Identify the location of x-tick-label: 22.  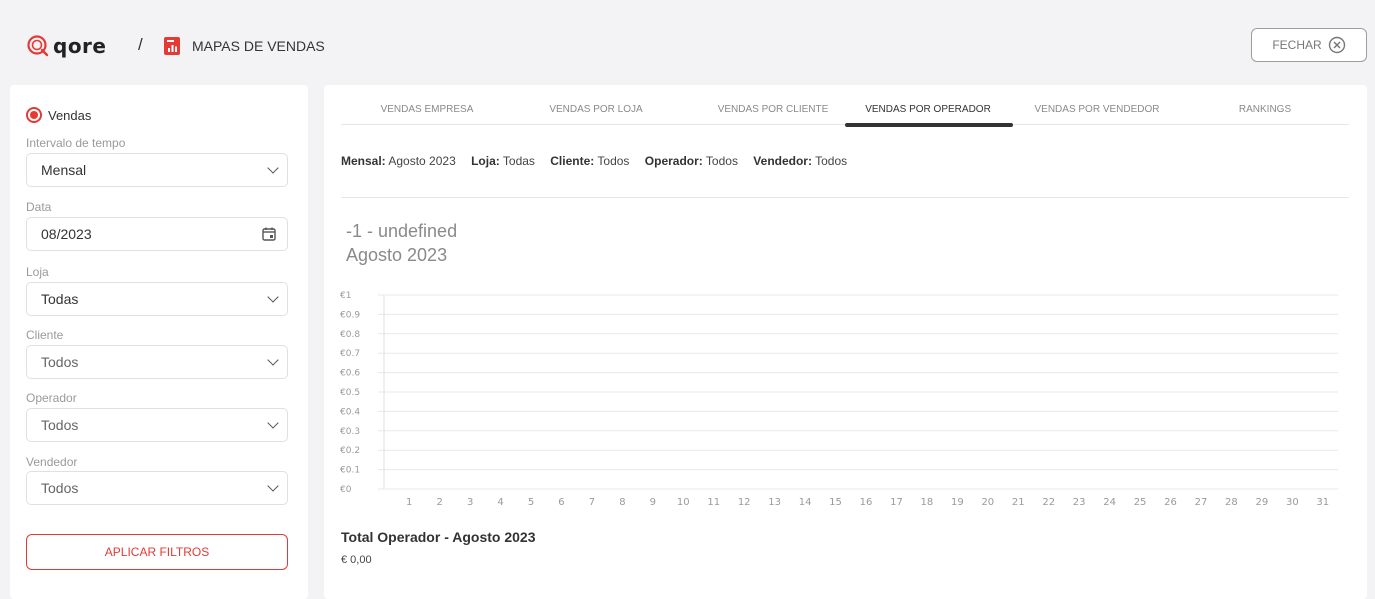
(1048, 502).